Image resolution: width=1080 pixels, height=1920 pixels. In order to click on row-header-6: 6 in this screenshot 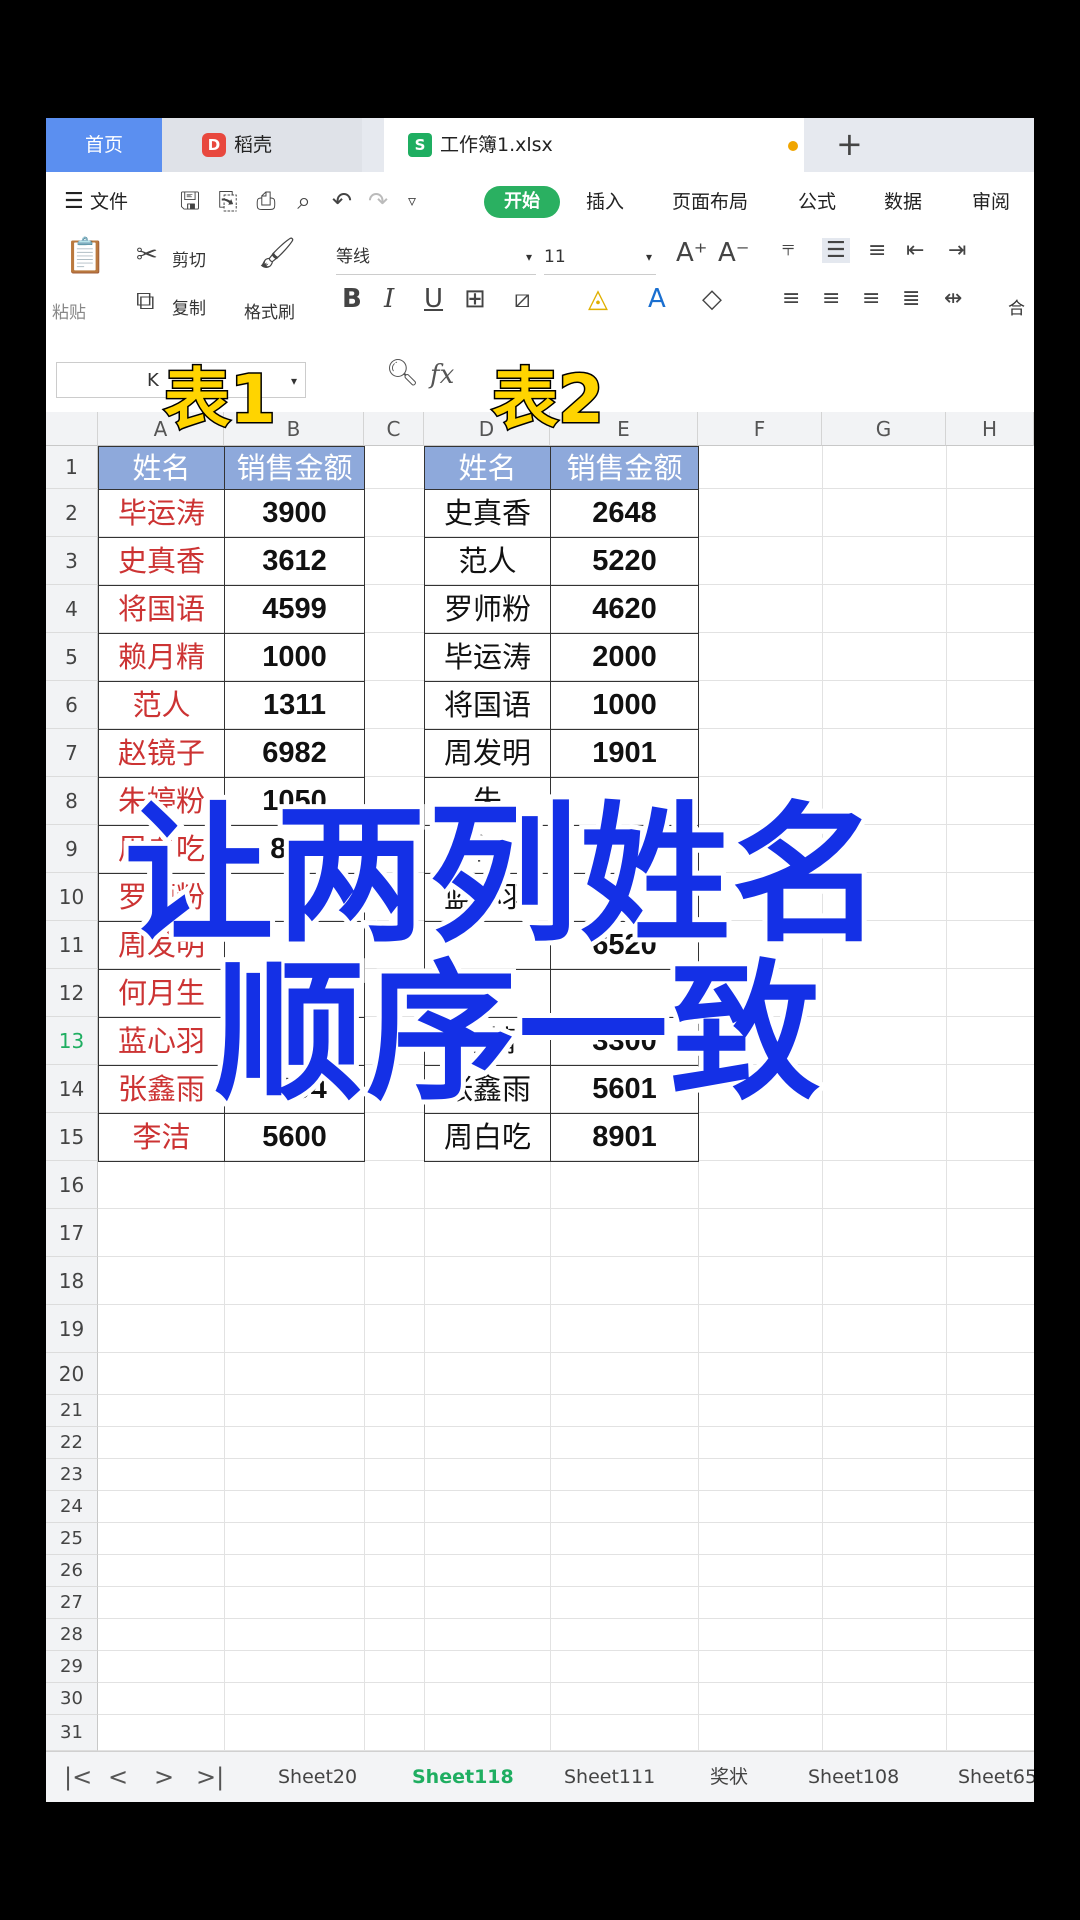, I will do `click(72, 705)`.